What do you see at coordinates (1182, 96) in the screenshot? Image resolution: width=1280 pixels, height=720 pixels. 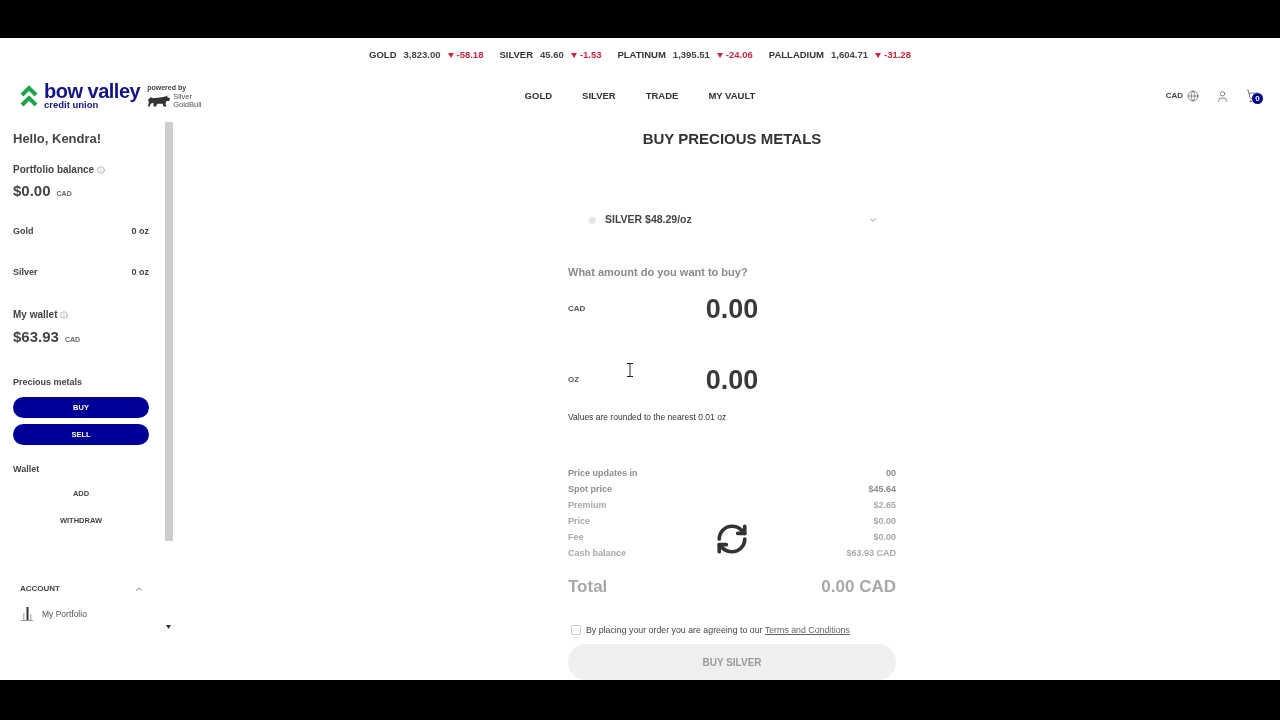 I see `currency-selector: CAD` at bounding box center [1182, 96].